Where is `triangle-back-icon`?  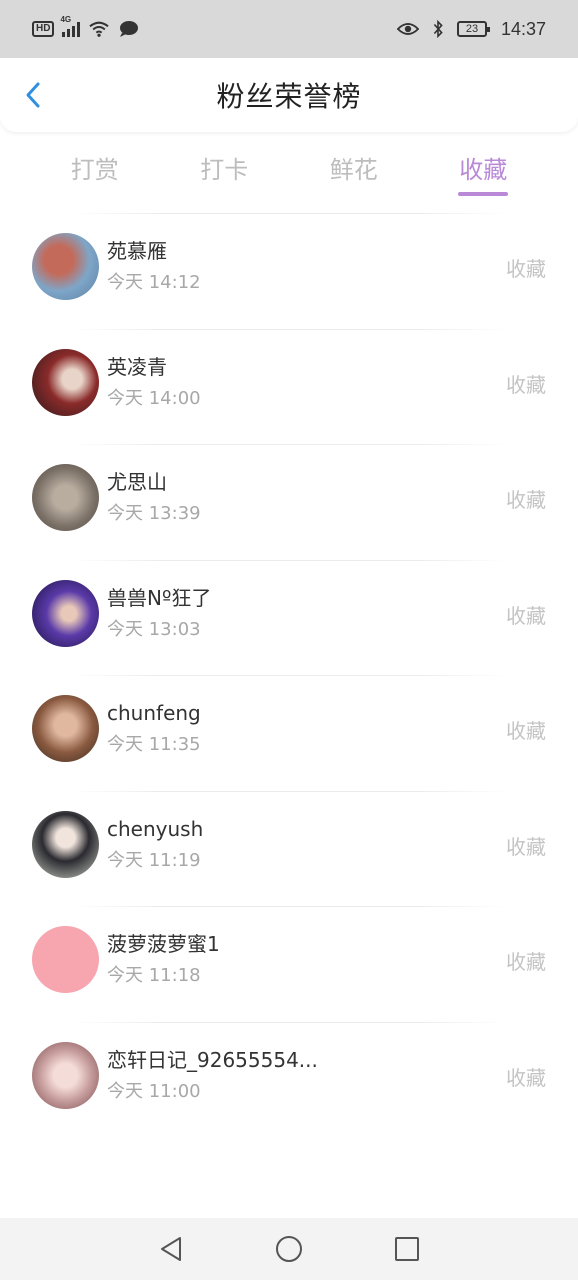
triangle-back-icon is located at coordinates (171, 1249).